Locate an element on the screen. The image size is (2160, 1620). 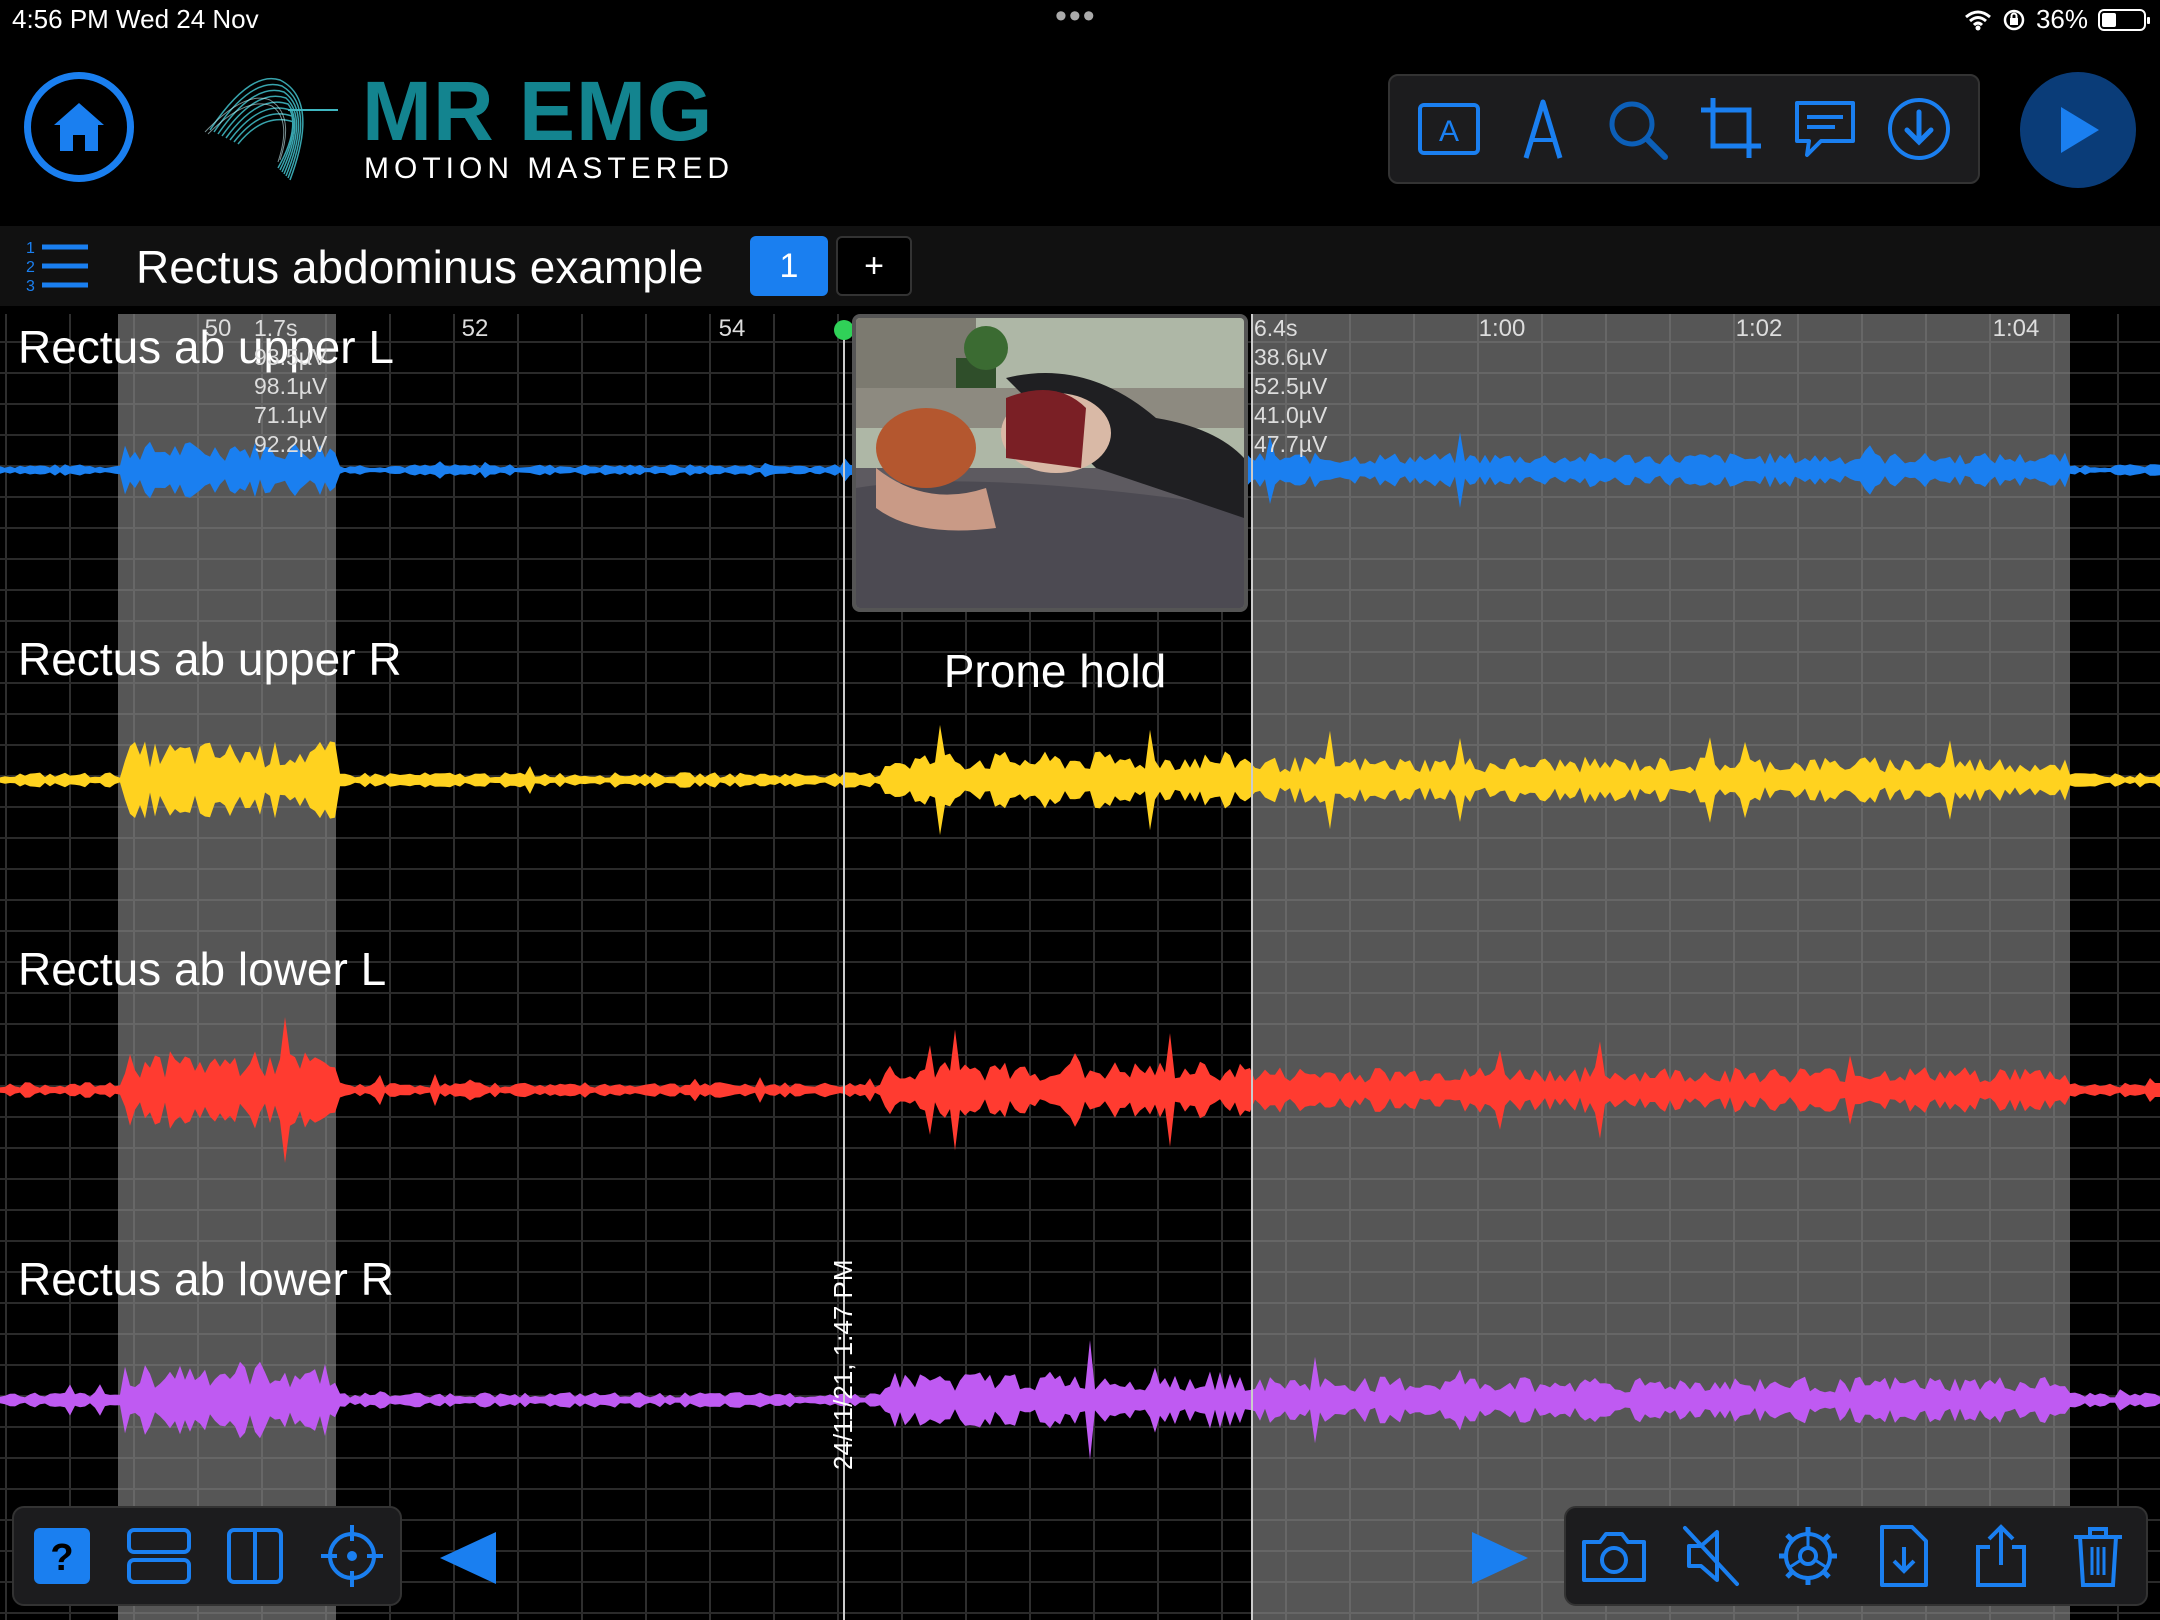
playhead-handle is located at coordinates (844, 330).